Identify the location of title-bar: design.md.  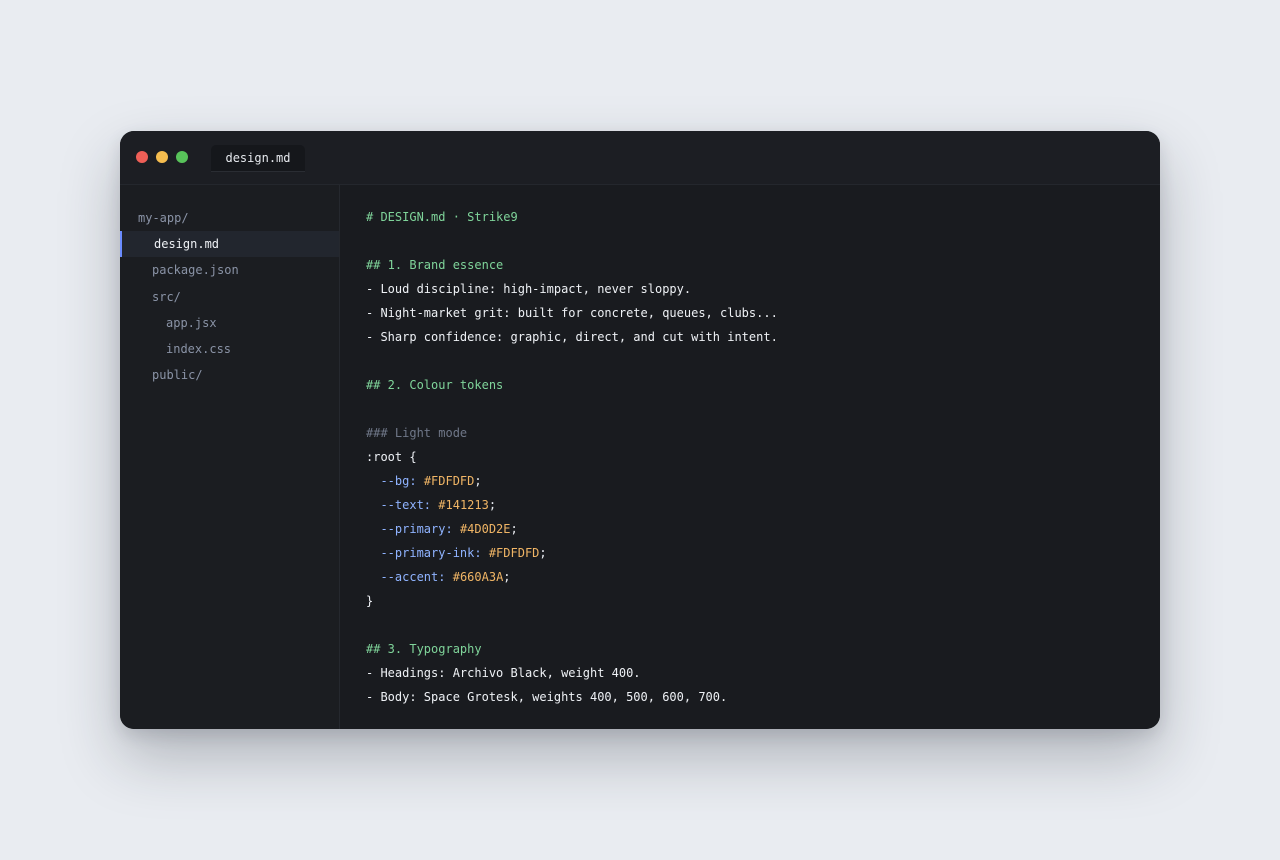
(640, 158).